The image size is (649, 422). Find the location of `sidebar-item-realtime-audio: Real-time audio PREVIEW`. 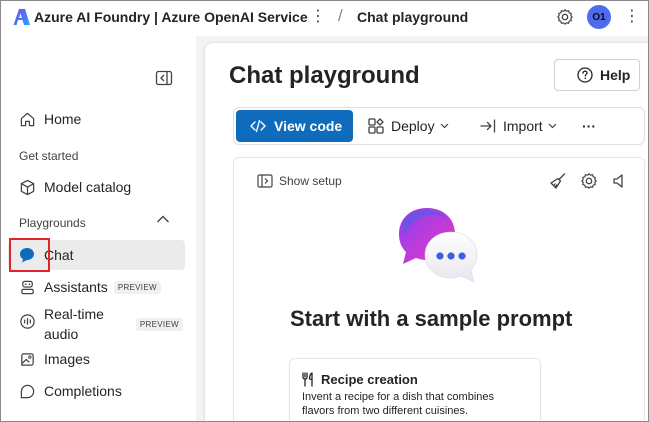

sidebar-item-realtime-audio: Real-time audio PREVIEW is located at coordinates (96, 324).